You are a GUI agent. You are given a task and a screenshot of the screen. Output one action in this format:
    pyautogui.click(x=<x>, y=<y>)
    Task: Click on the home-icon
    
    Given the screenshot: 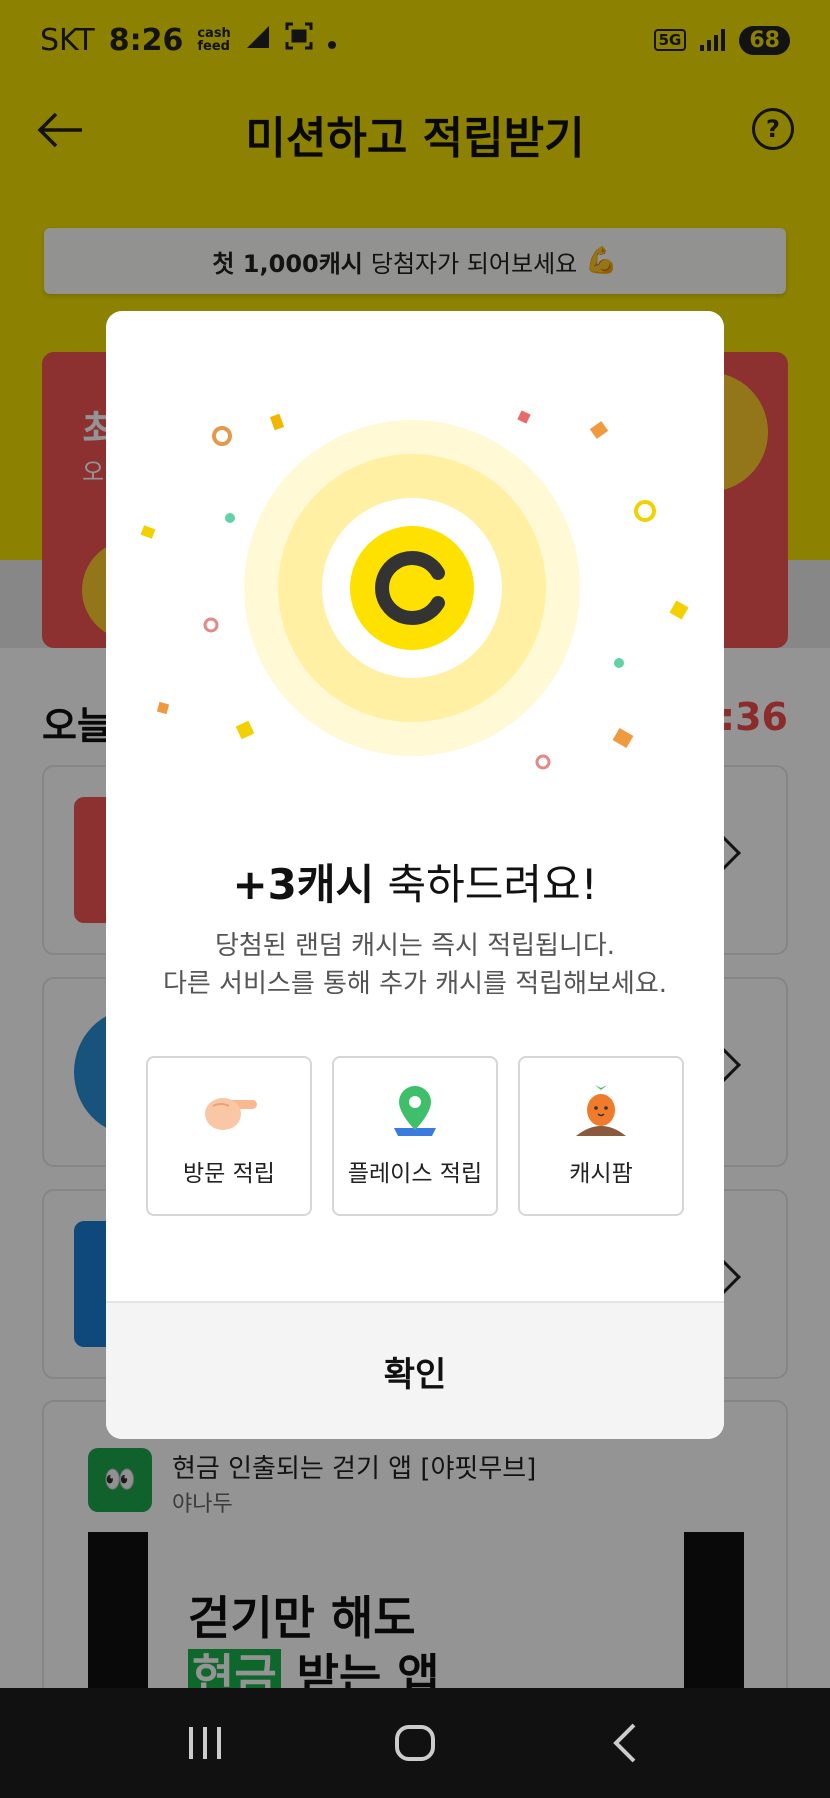 What is the action you would take?
    pyautogui.click(x=415, y=1743)
    